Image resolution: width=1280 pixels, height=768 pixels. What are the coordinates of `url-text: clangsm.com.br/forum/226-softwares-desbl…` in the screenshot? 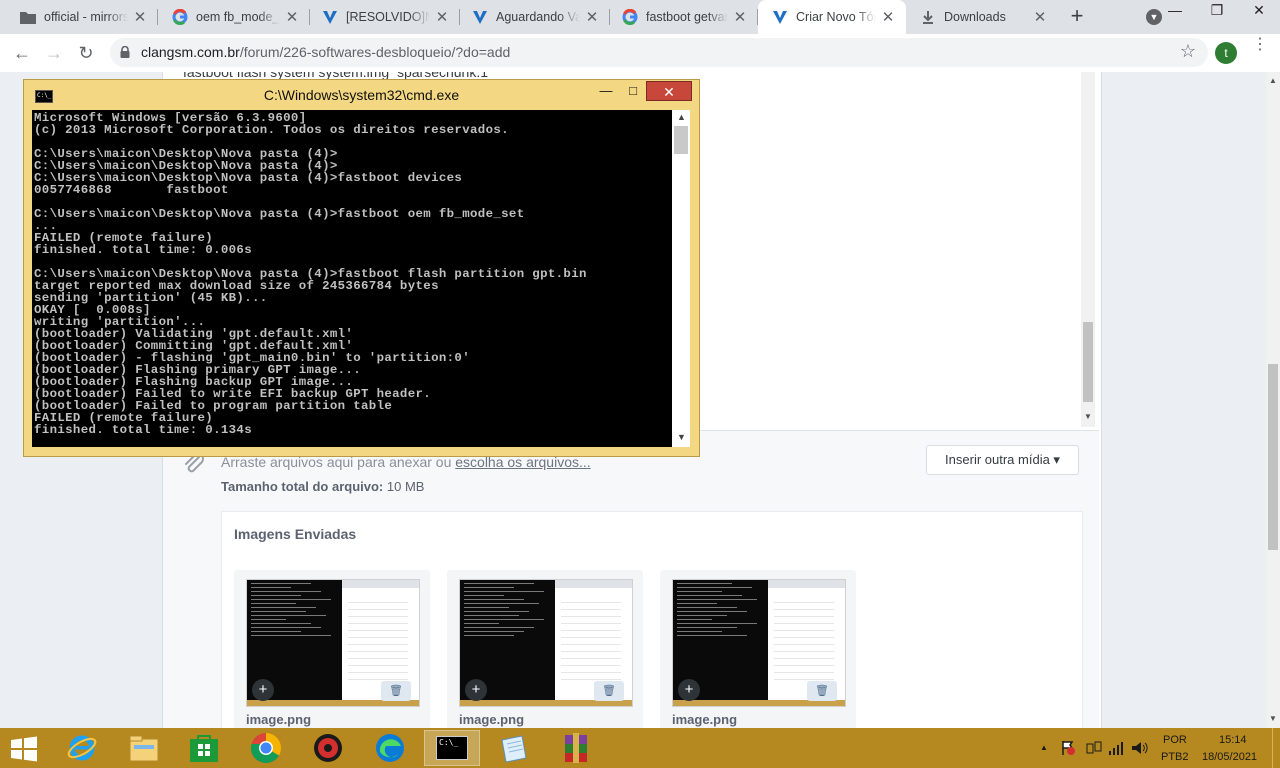 It's located at (325, 52).